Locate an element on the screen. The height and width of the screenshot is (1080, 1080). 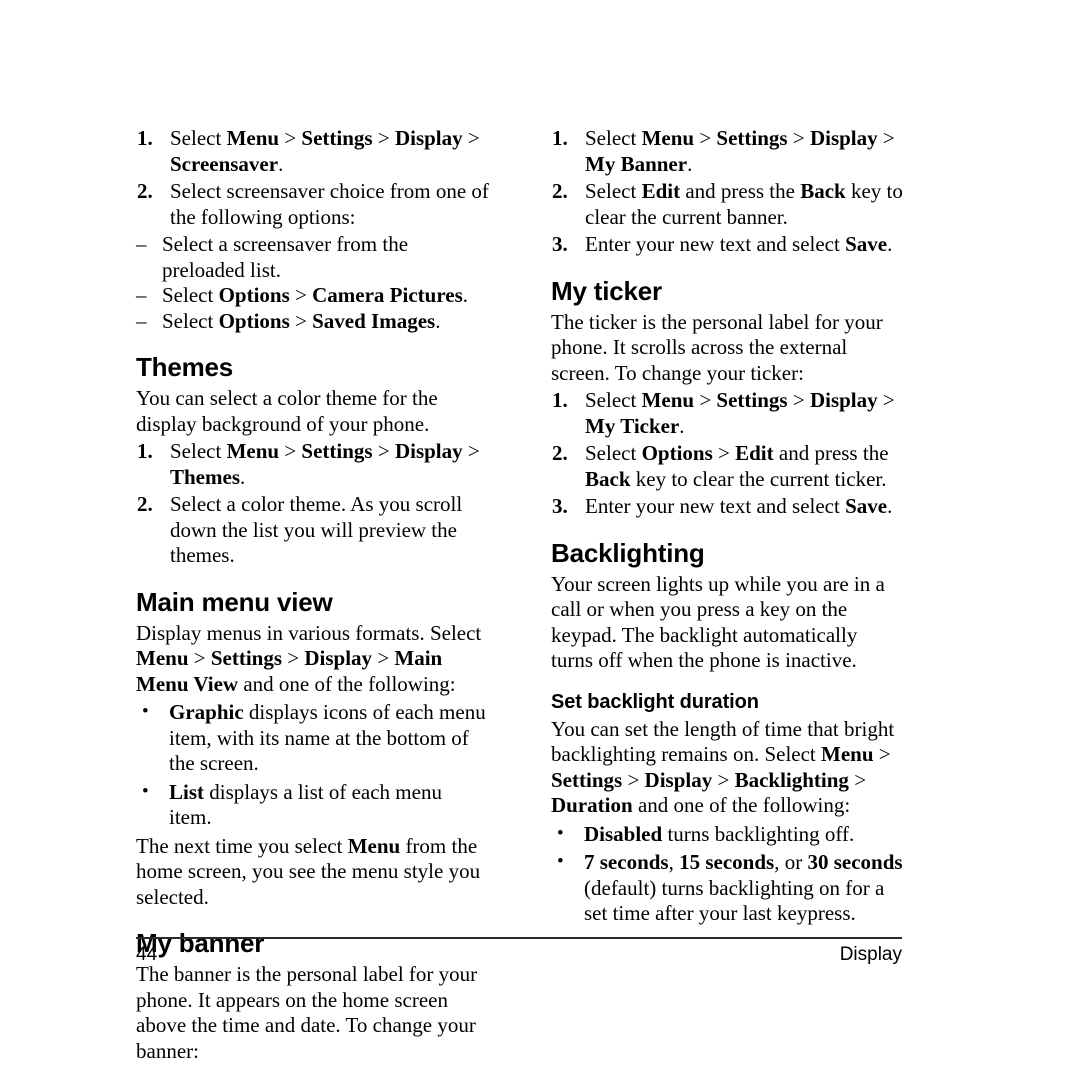
dash-item-text: Select Options > Camera Pictures. is located at coordinates (315, 295).